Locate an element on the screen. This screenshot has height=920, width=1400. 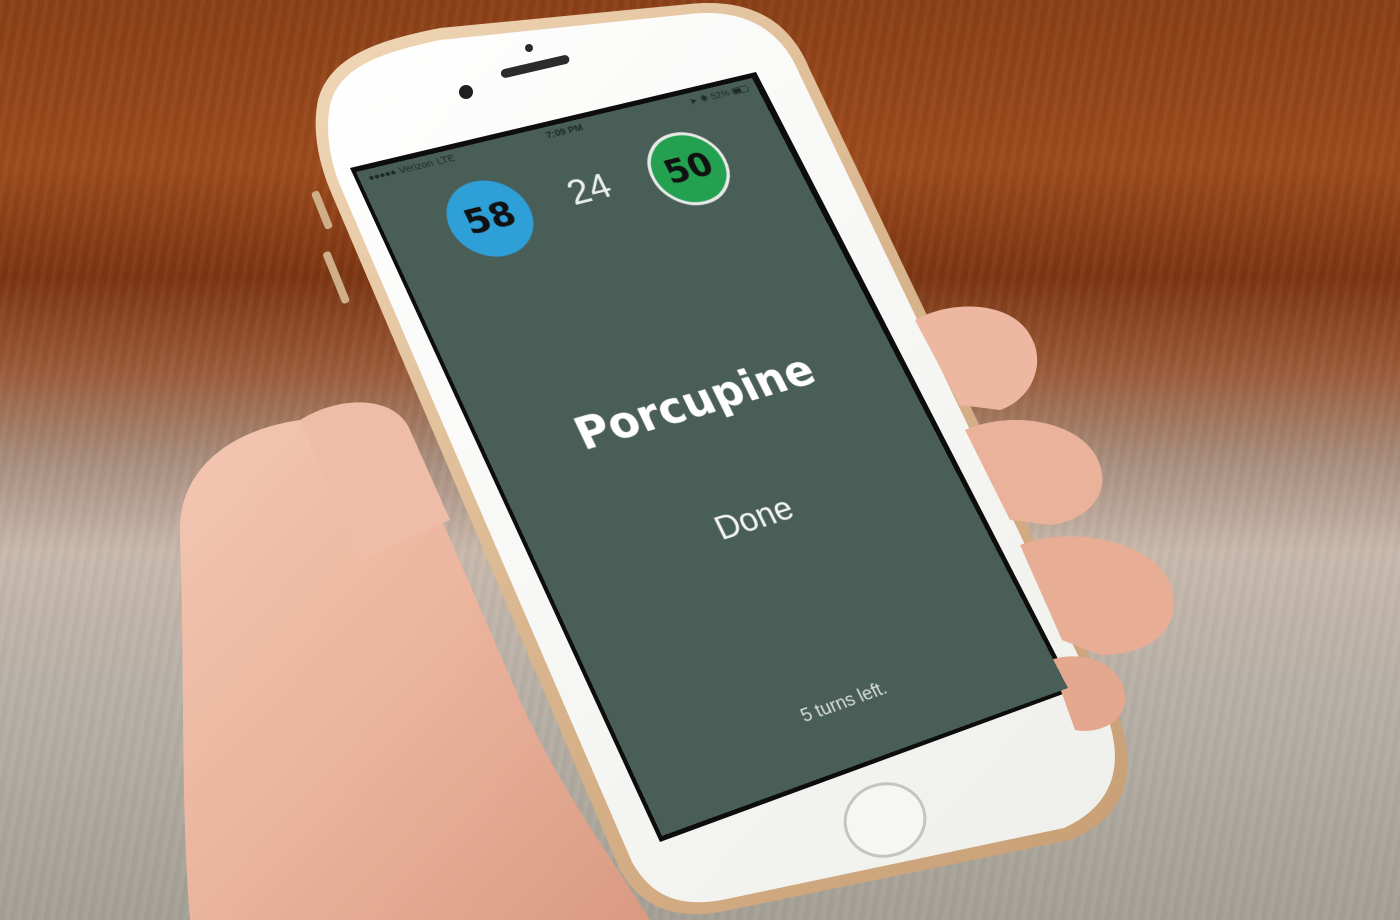
battery-icon is located at coordinates (740, 90).